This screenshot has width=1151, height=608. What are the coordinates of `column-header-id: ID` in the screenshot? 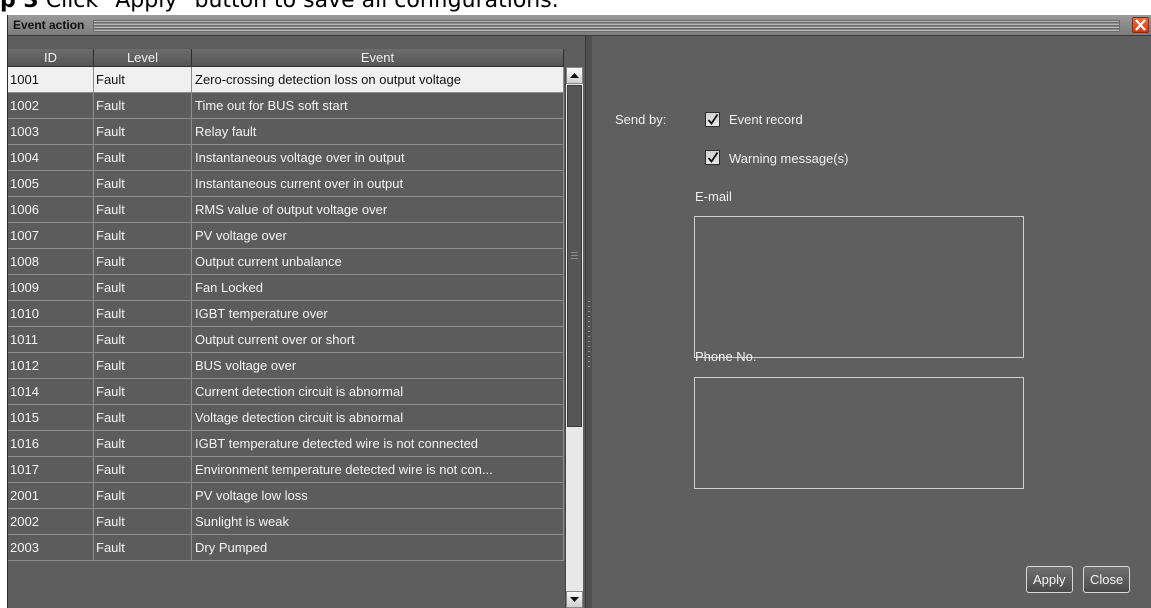 It's located at (51, 57).